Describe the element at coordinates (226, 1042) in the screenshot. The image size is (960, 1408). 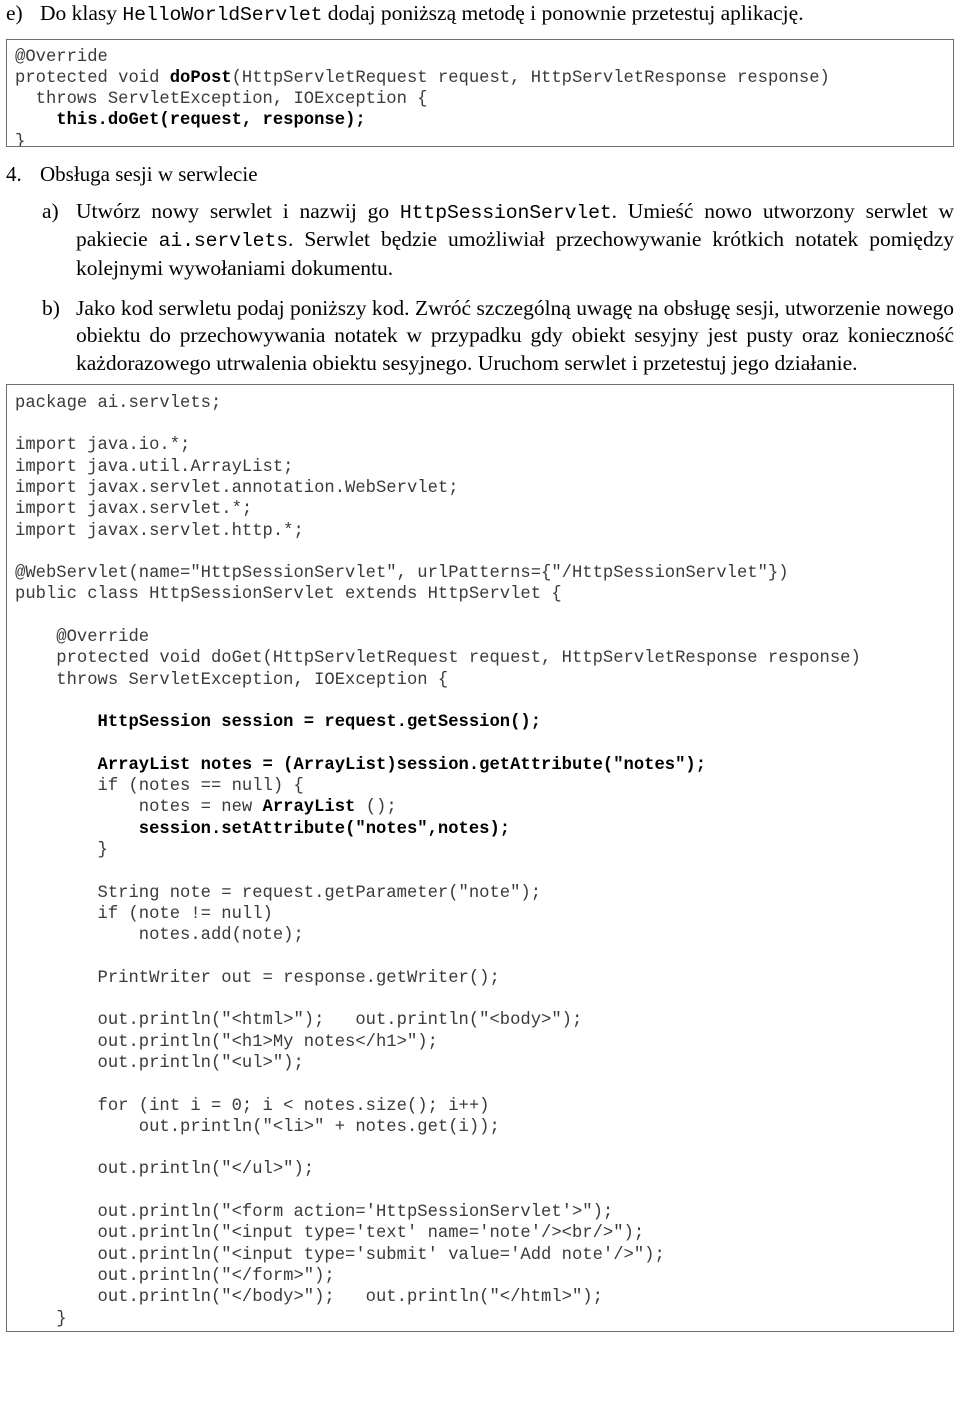
I see `code-token: out.println("<h1>My notes</h1>");` at that location.